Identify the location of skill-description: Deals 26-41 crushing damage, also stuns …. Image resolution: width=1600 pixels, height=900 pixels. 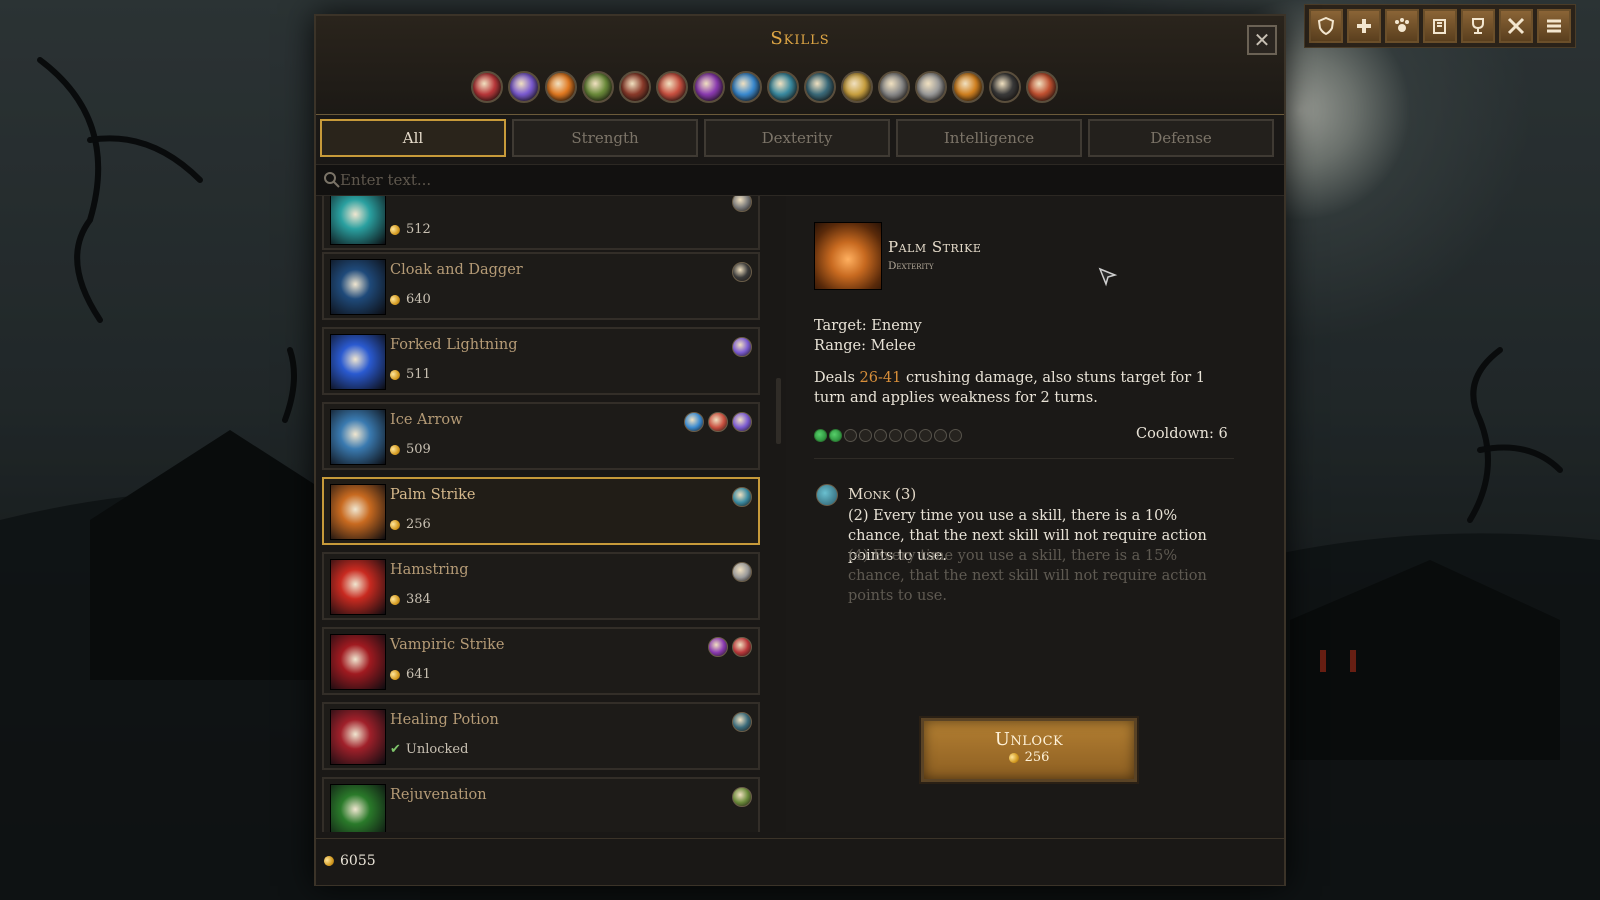
(1024, 388).